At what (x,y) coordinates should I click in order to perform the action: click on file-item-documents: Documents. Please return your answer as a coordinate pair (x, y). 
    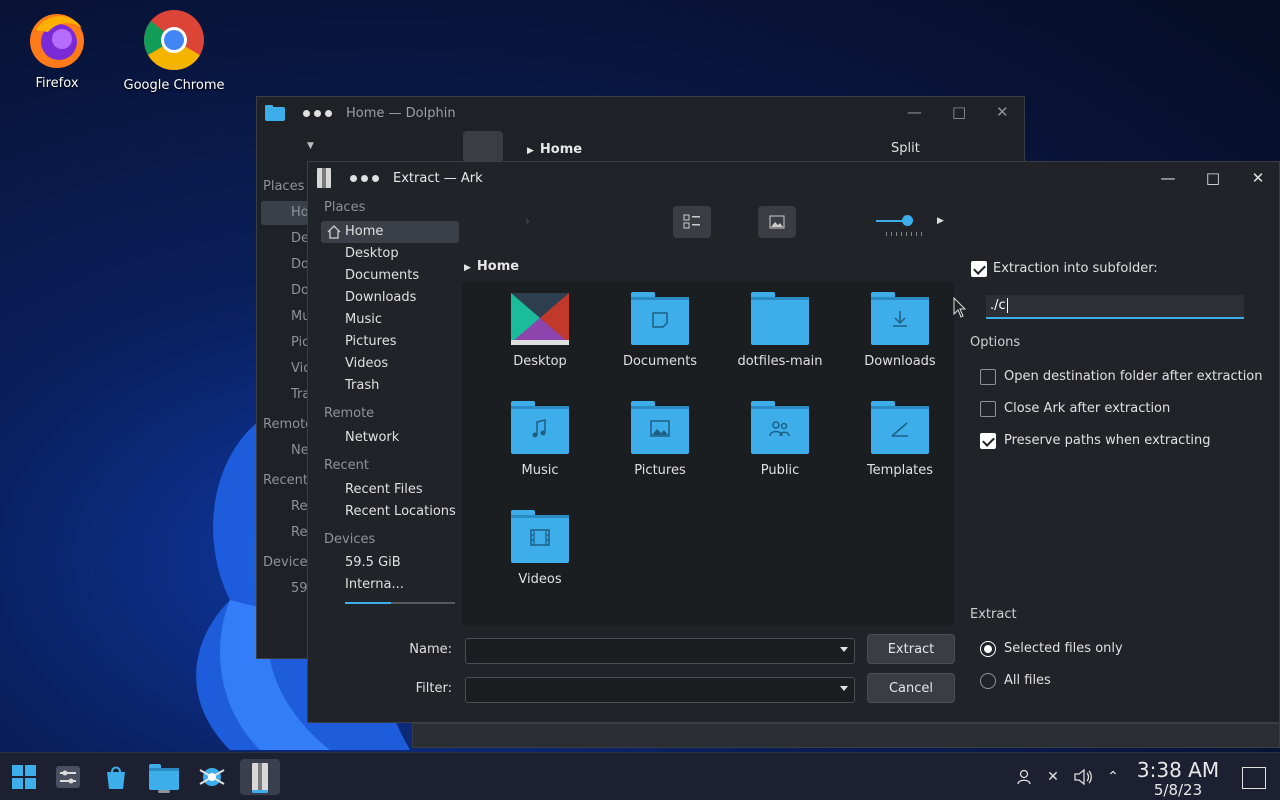
    Looking at the image, I should click on (660, 330).